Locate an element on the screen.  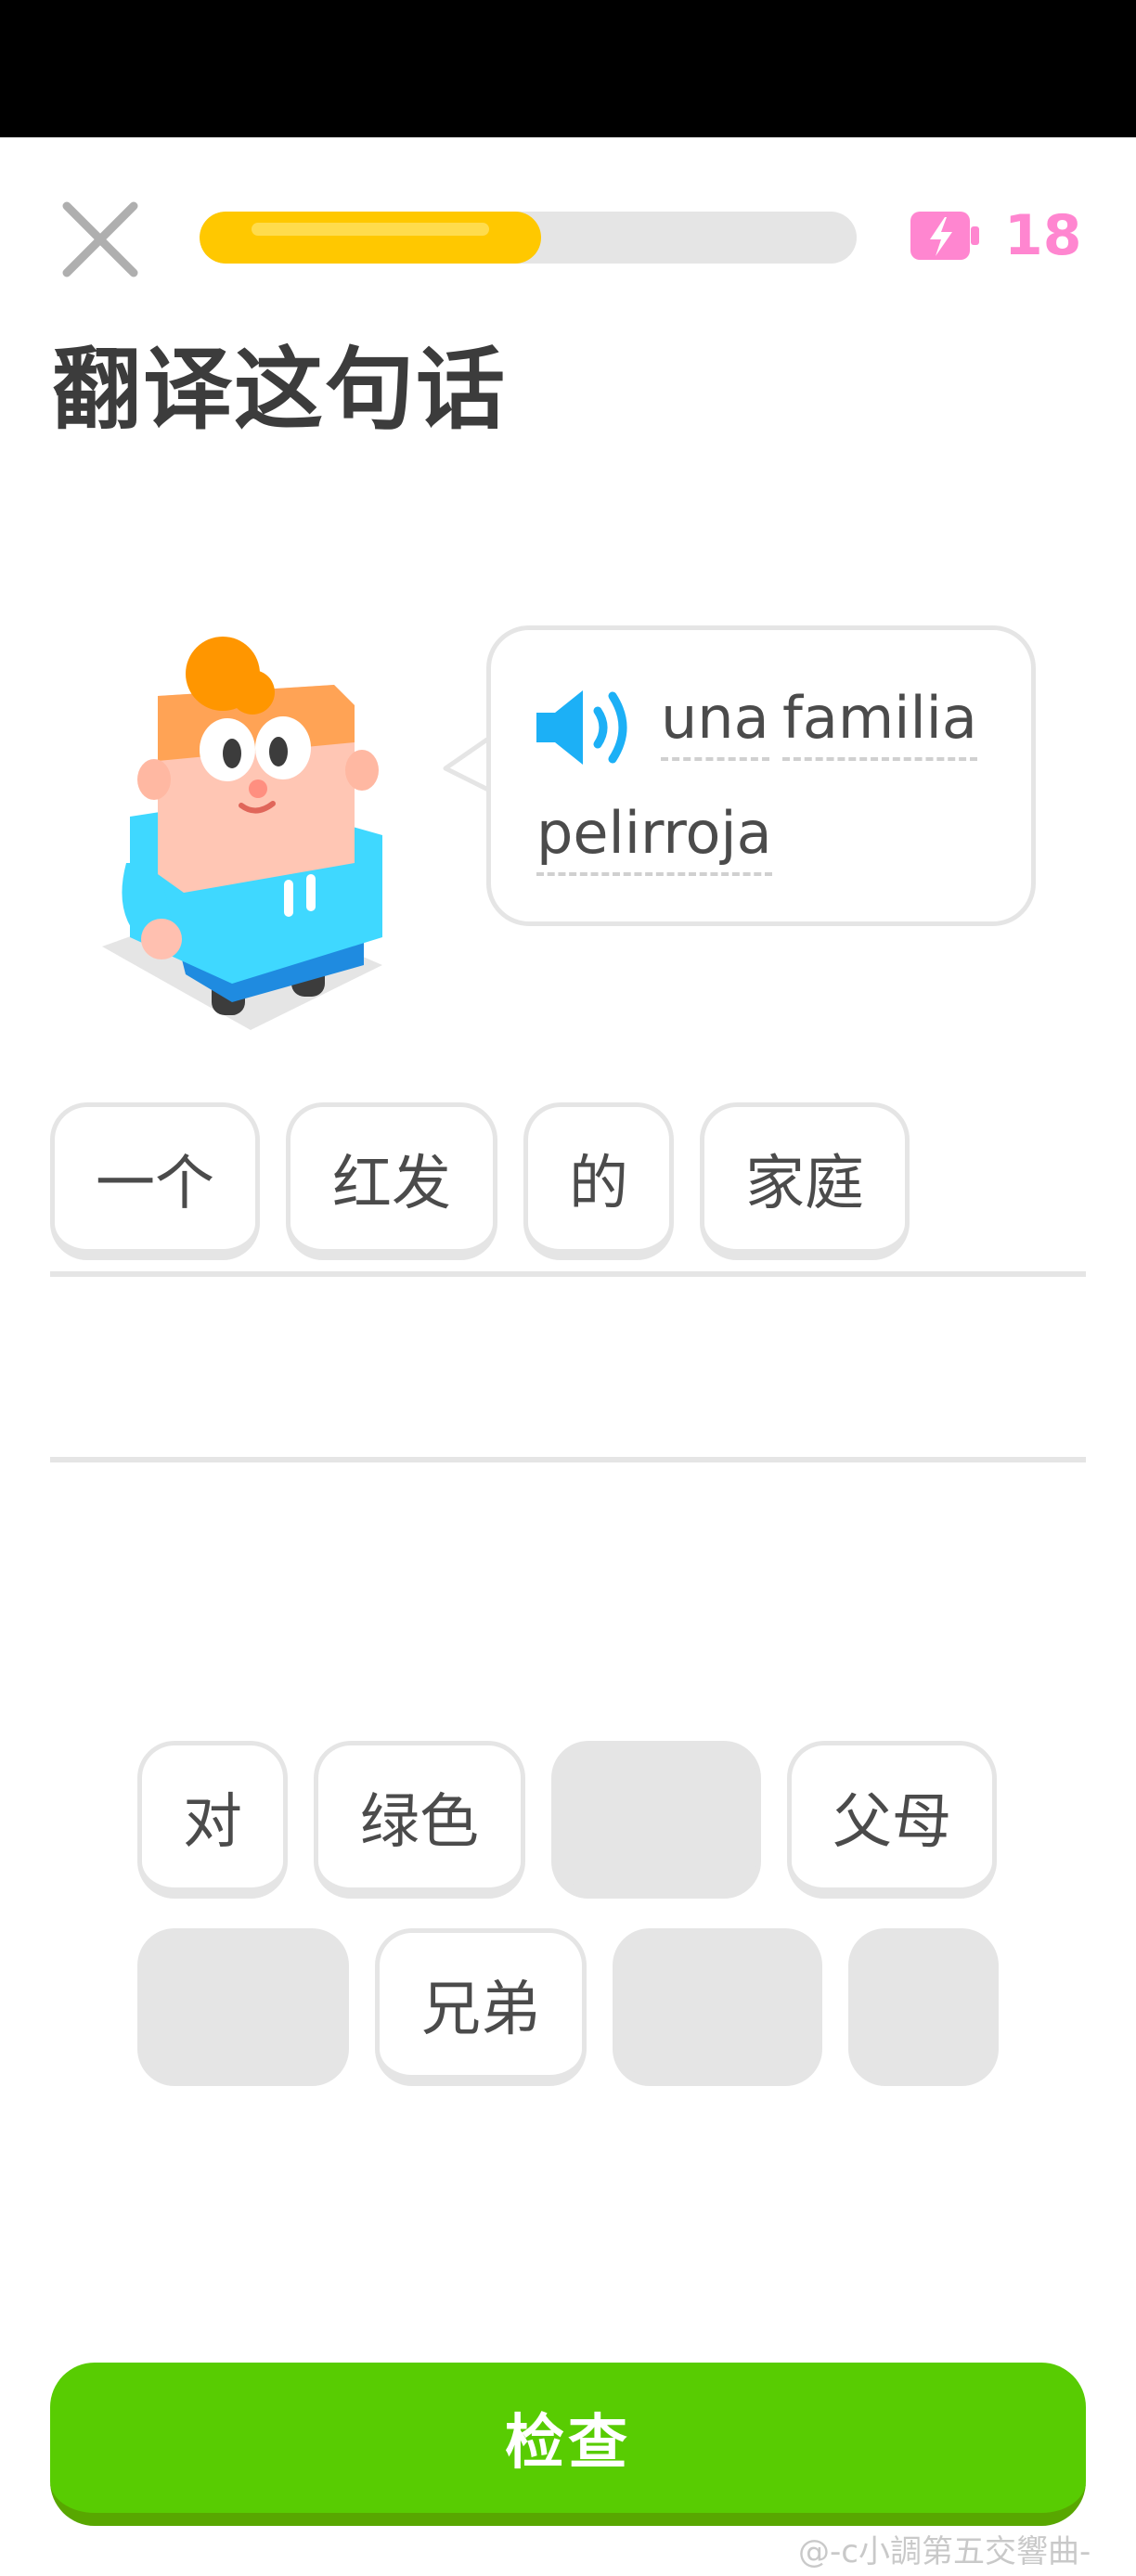
prompt-word-una: una is located at coordinates (715, 721).